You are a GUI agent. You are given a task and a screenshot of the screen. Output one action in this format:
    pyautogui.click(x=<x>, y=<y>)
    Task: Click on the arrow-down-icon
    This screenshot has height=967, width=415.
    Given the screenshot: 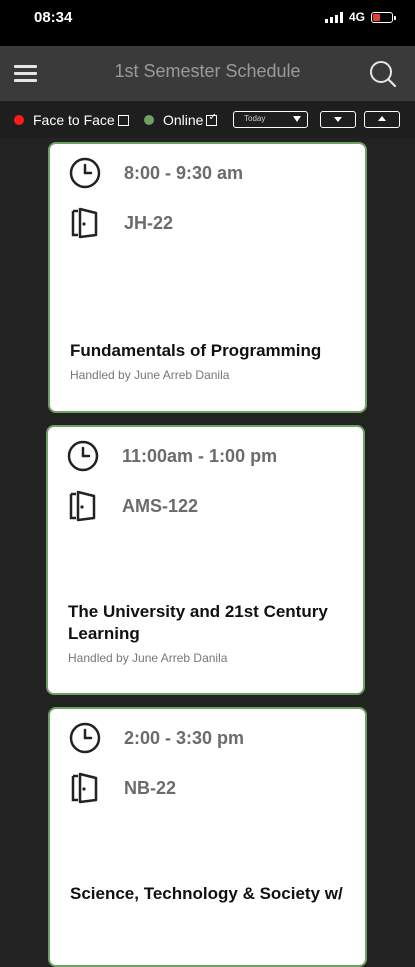 What is the action you would take?
    pyautogui.click(x=338, y=119)
    